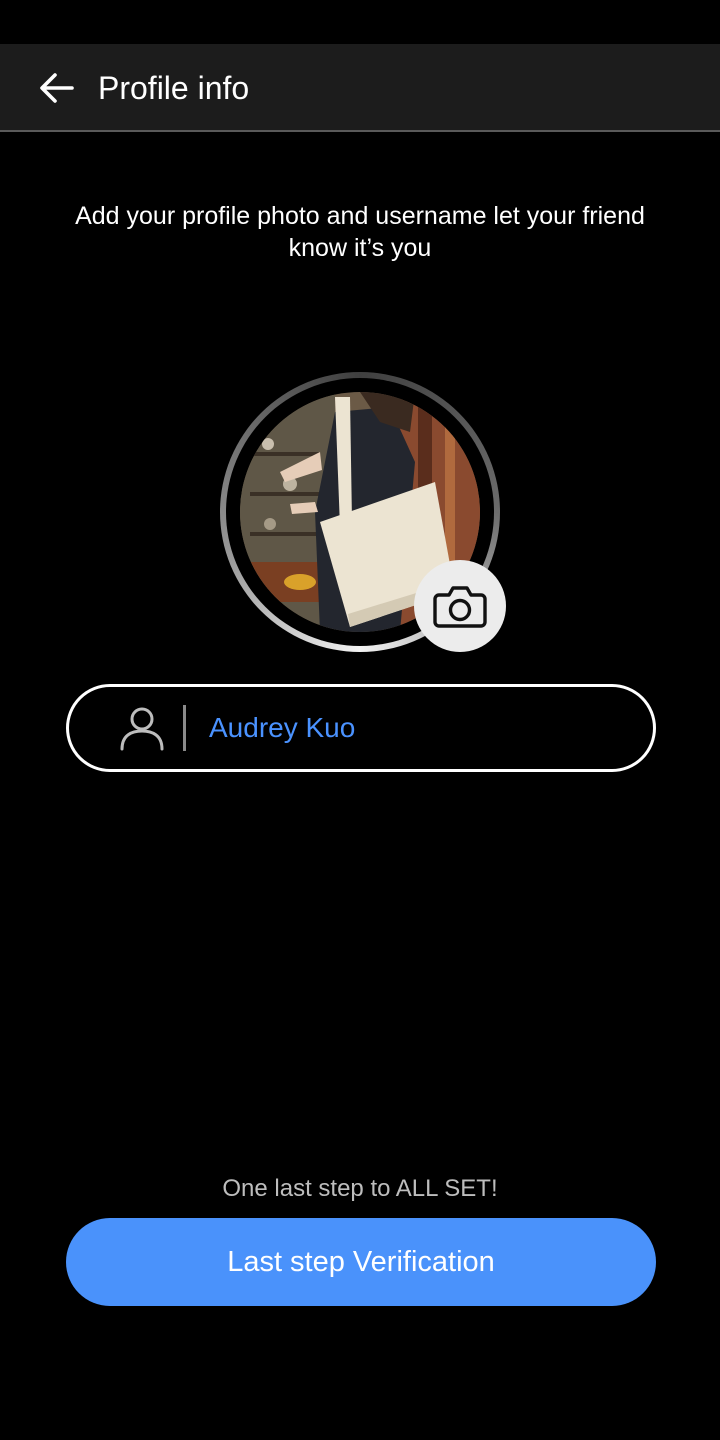 The width and height of the screenshot is (720, 1440). I want to click on status-bar, so click(360, 22).